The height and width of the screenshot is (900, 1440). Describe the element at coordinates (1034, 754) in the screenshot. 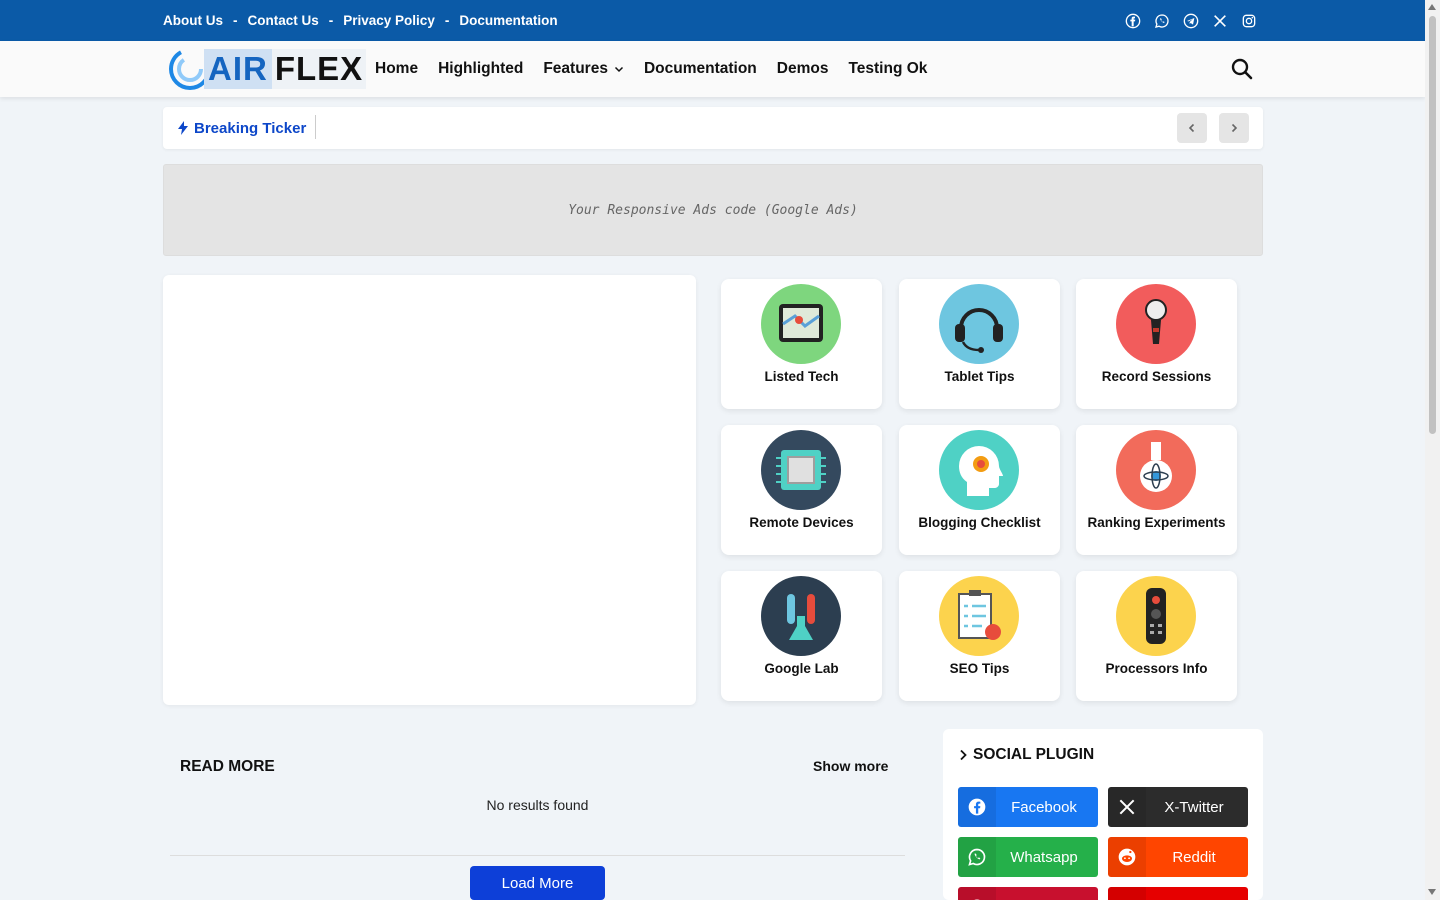

I see `social-plugin-title-text: SOCIAL PLUGIN` at that location.